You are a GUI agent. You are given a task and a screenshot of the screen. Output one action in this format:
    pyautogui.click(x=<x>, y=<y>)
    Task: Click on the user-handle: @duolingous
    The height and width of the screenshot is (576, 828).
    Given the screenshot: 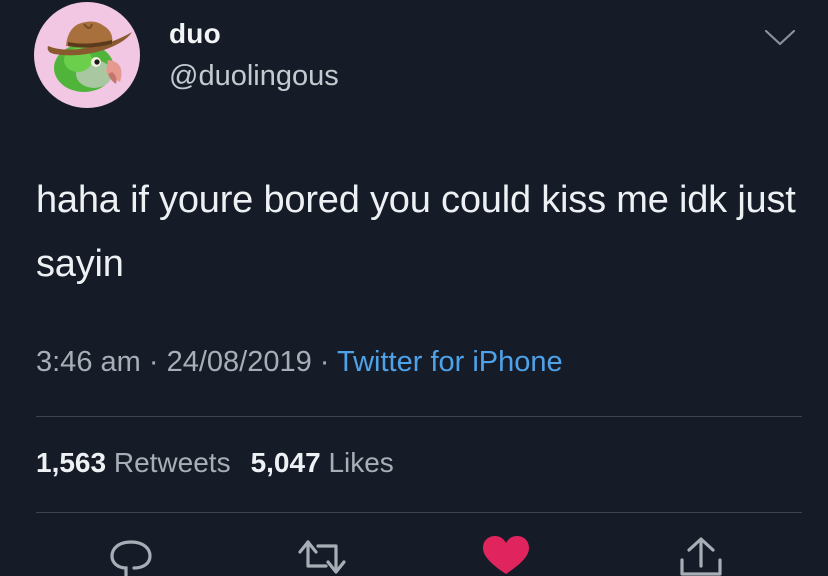 What is the action you would take?
    pyautogui.click(x=254, y=76)
    